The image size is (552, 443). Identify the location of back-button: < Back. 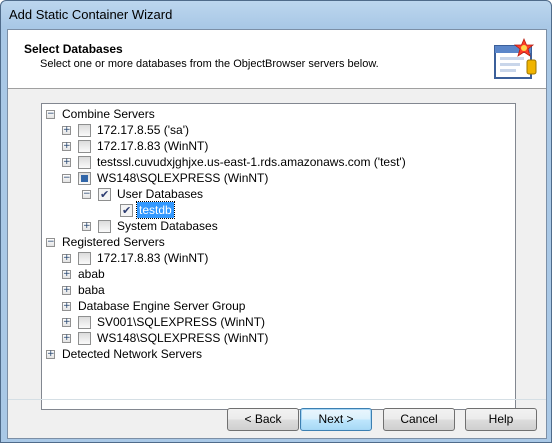
(263, 419).